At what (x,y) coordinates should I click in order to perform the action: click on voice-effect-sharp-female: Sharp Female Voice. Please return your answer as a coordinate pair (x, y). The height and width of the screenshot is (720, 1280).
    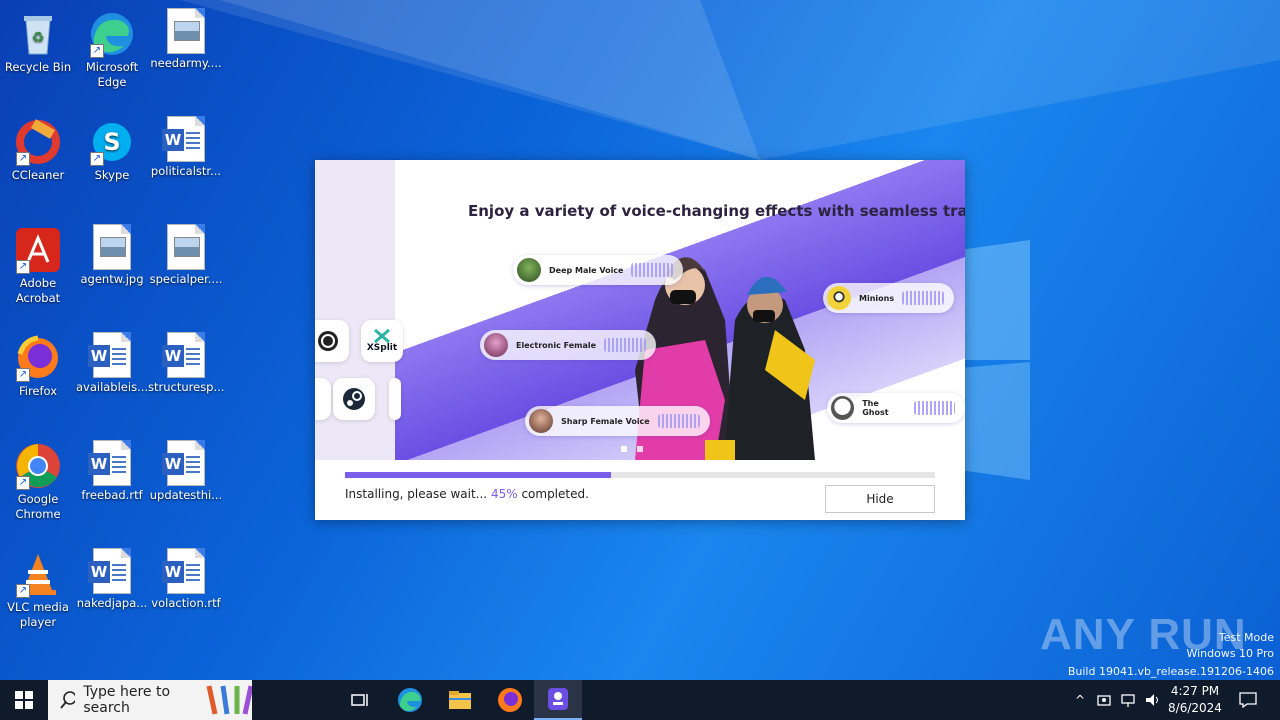
    Looking at the image, I should click on (617, 421).